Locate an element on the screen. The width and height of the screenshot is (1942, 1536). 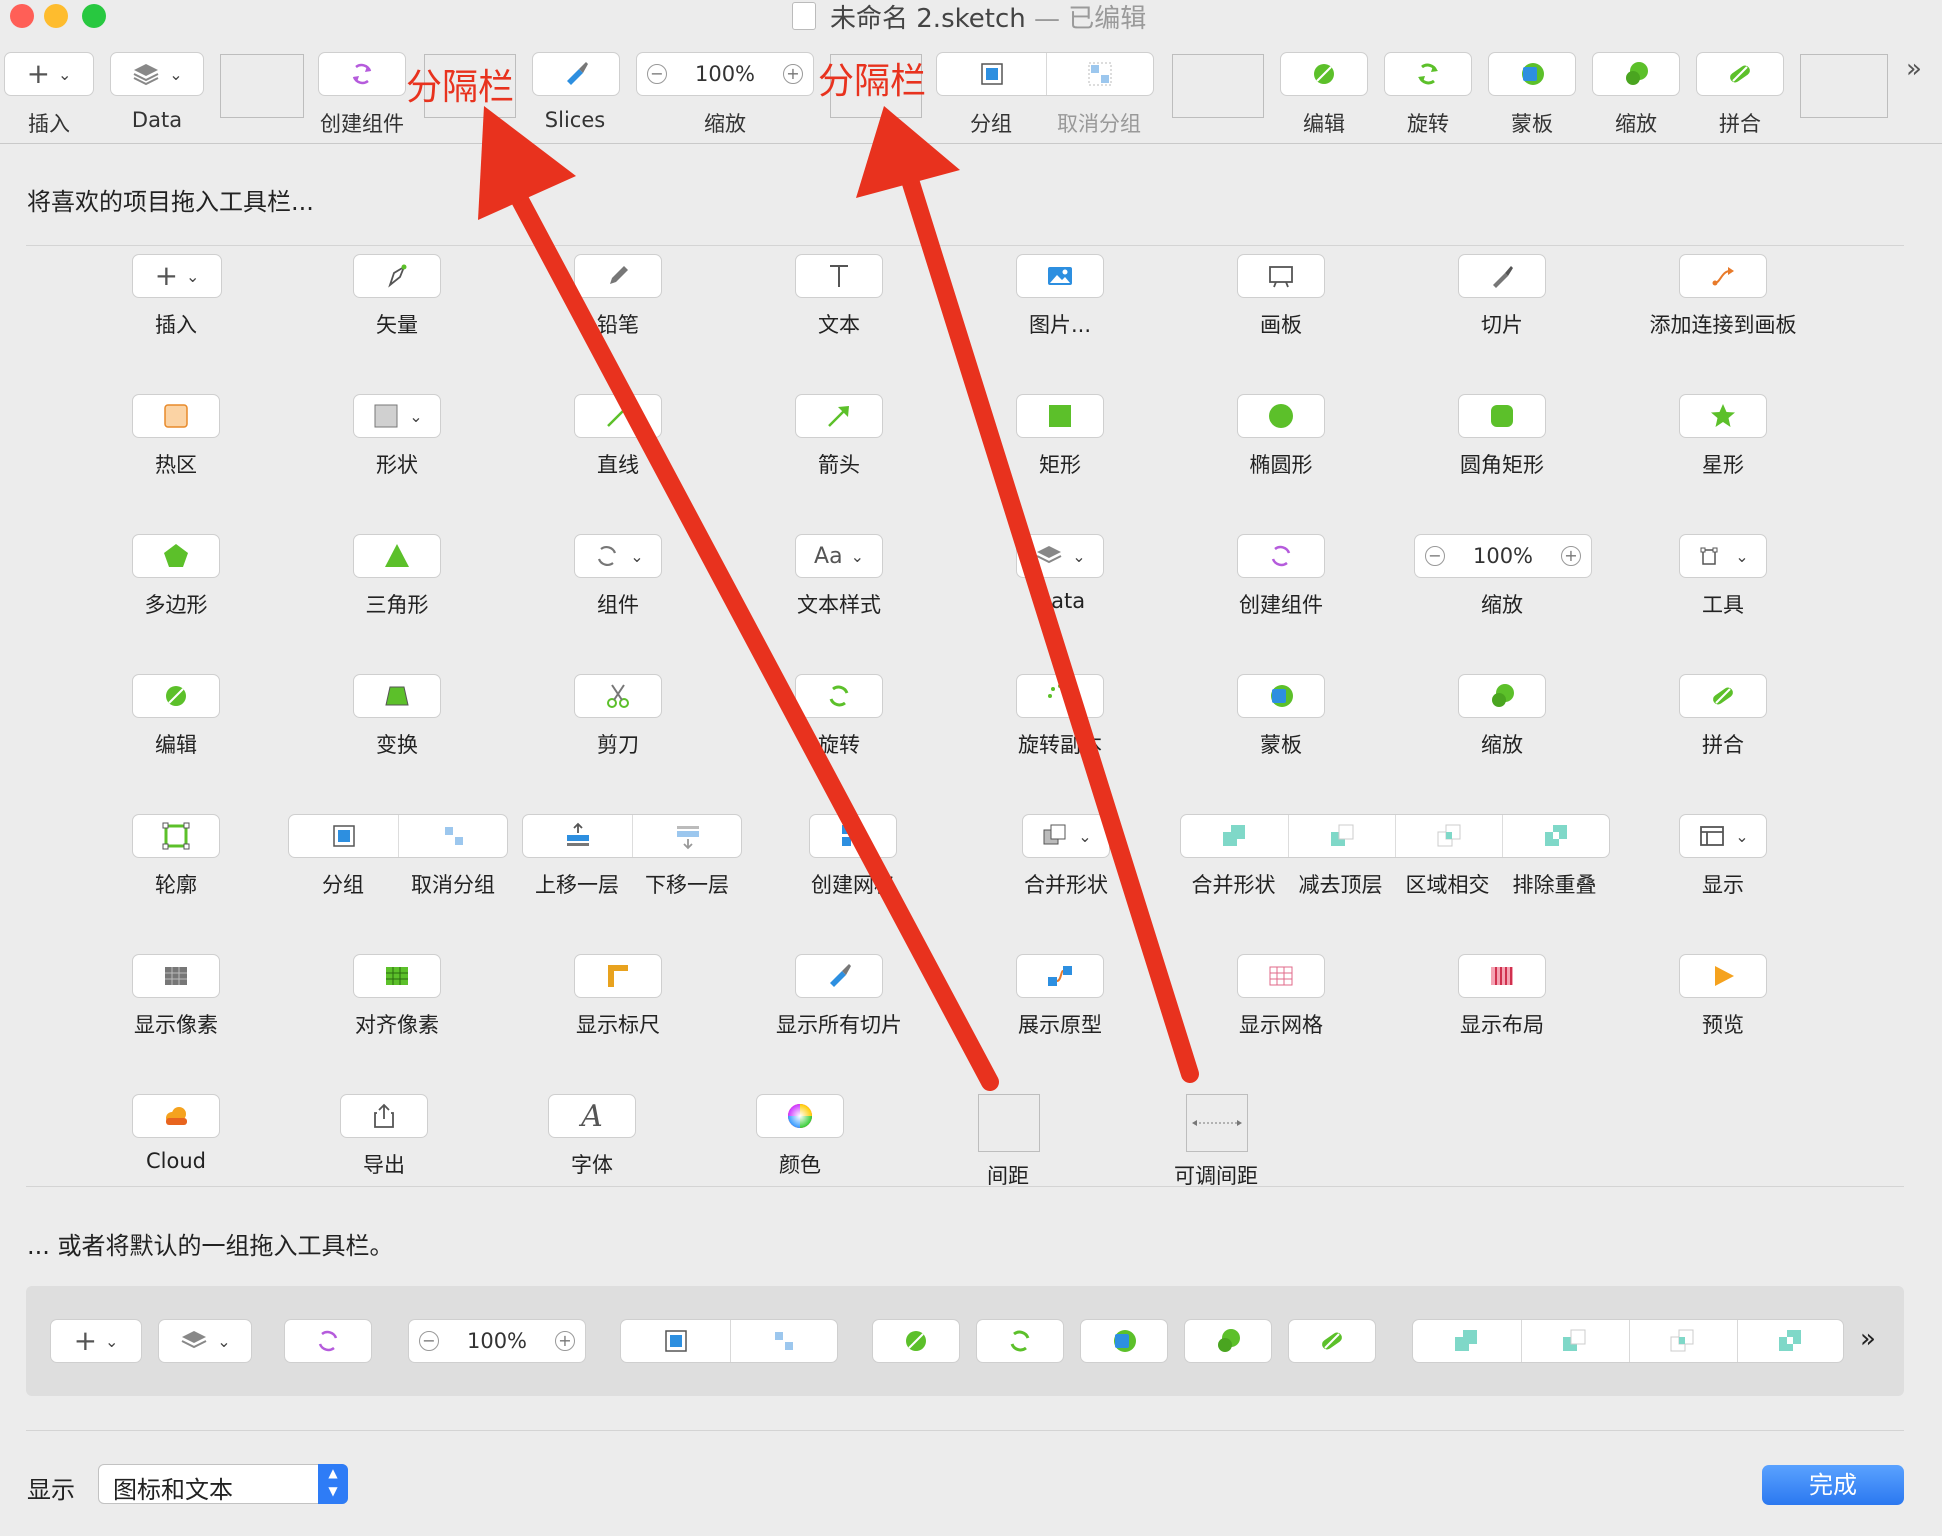
image-button is located at coordinates (1060, 276).